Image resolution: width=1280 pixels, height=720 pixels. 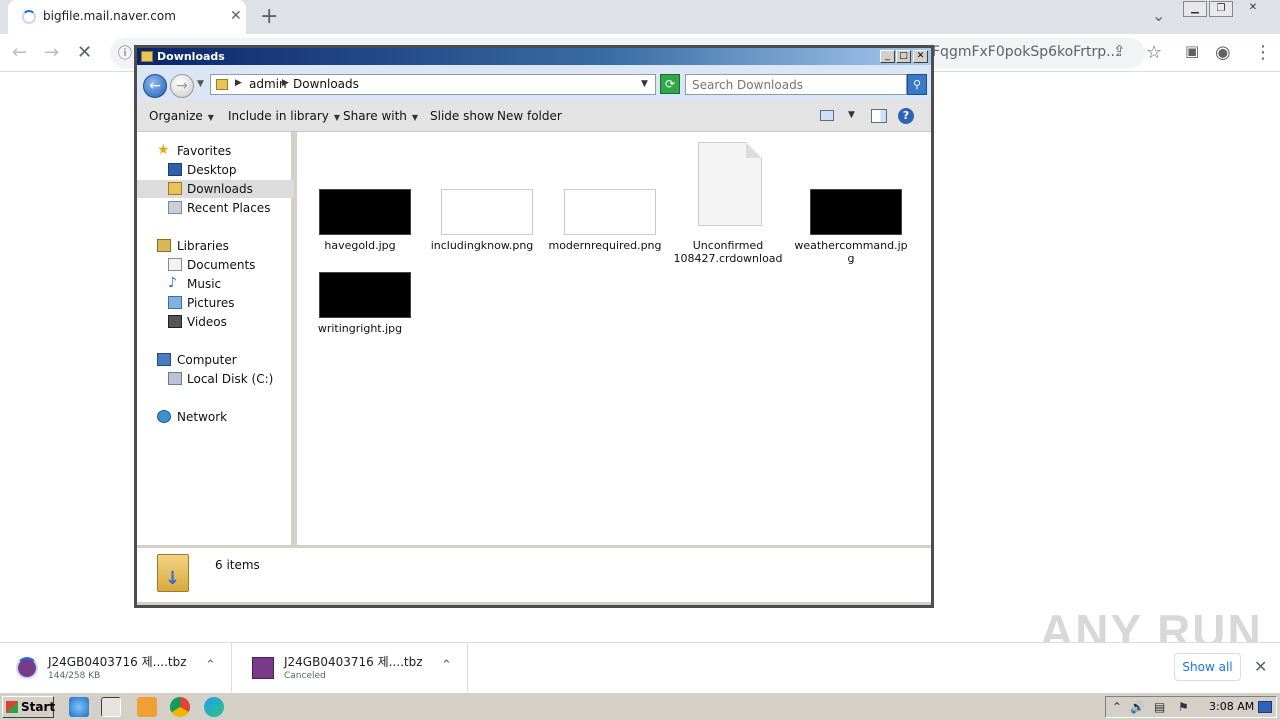 I want to click on download-item: J24GB0403716 제....tbz Canceled ⌃, so click(x=352, y=668).